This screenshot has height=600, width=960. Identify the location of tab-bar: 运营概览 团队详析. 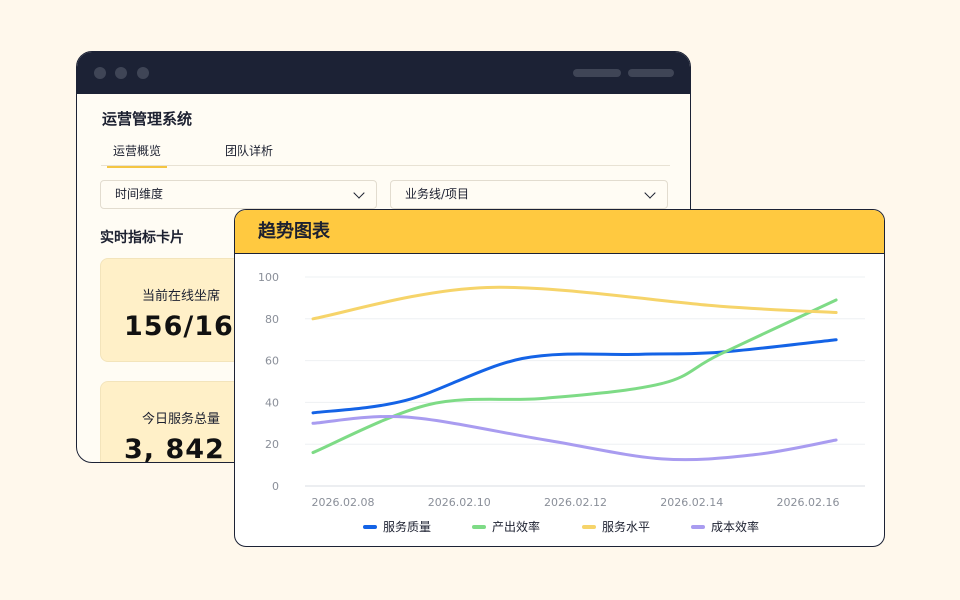
(385, 151).